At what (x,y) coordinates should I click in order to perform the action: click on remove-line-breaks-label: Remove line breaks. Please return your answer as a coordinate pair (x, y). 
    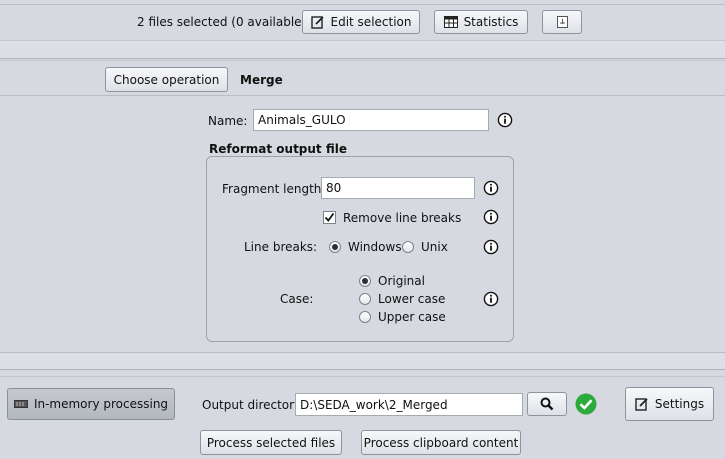
    Looking at the image, I should click on (402, 218).